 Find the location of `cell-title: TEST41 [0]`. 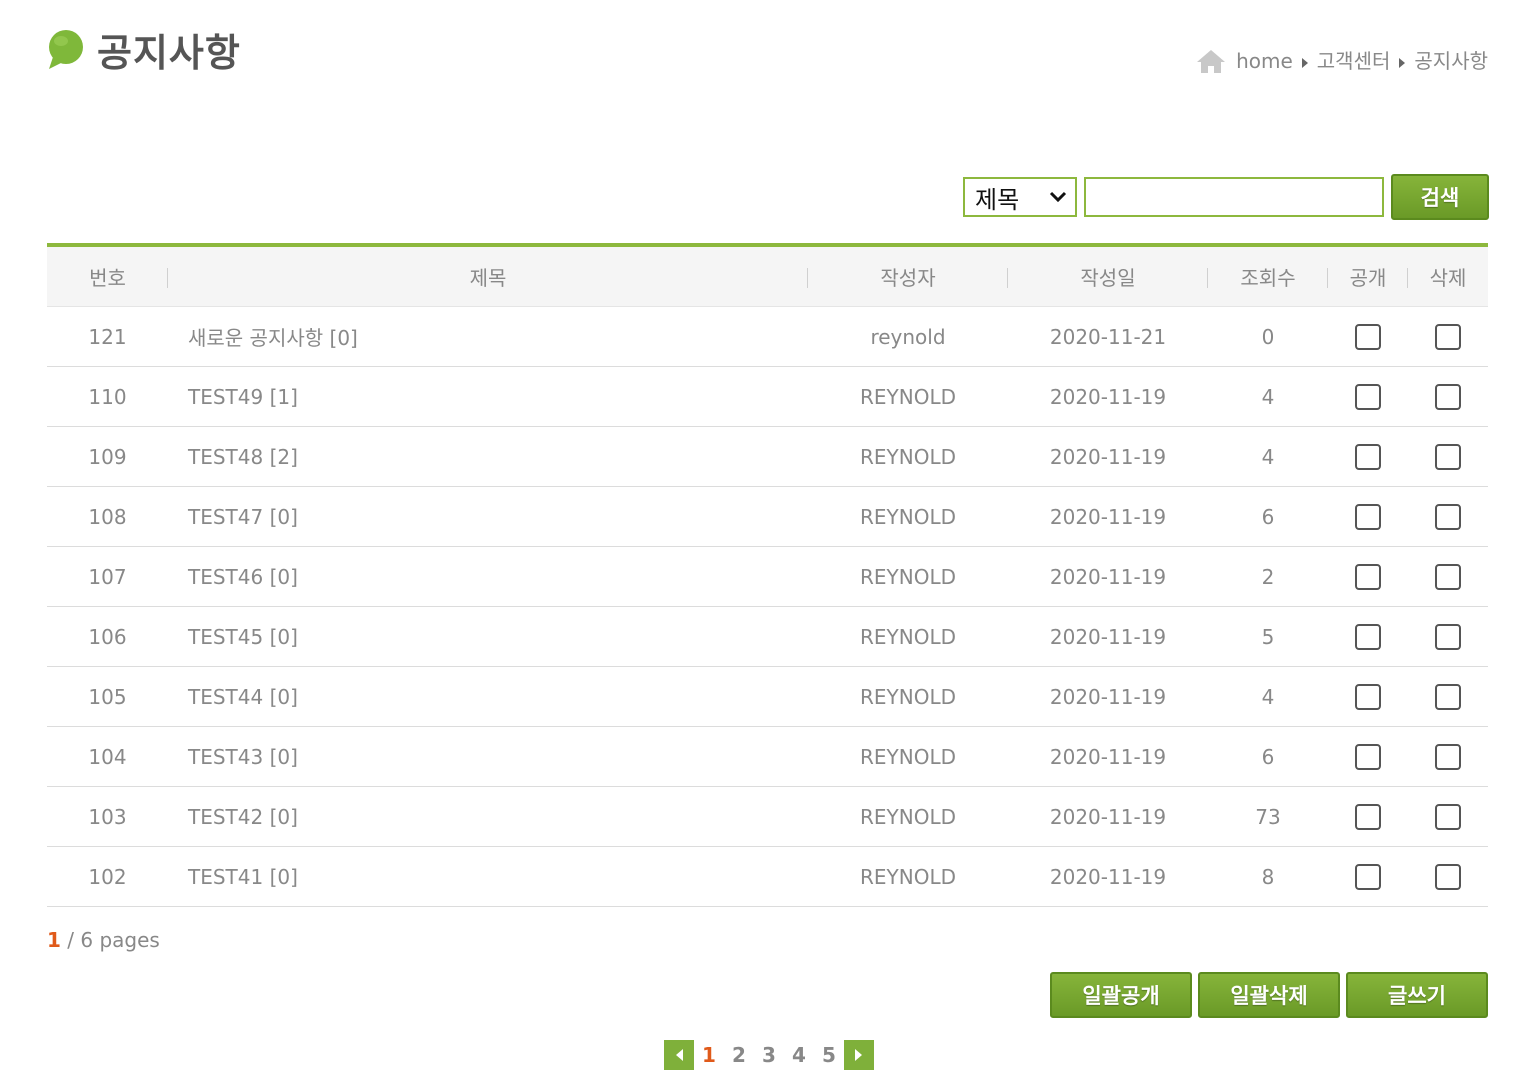

cell-title: TEST41 [0] is located at coordinates (488, 876).